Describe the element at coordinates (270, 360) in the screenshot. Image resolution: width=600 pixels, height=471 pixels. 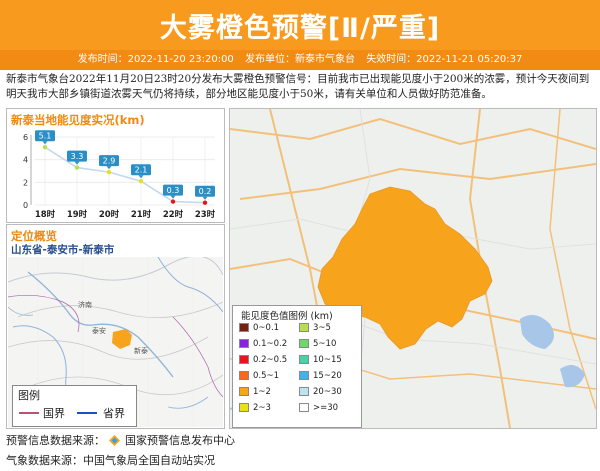
I see `legend-label: 0.2~0.5` at that location.